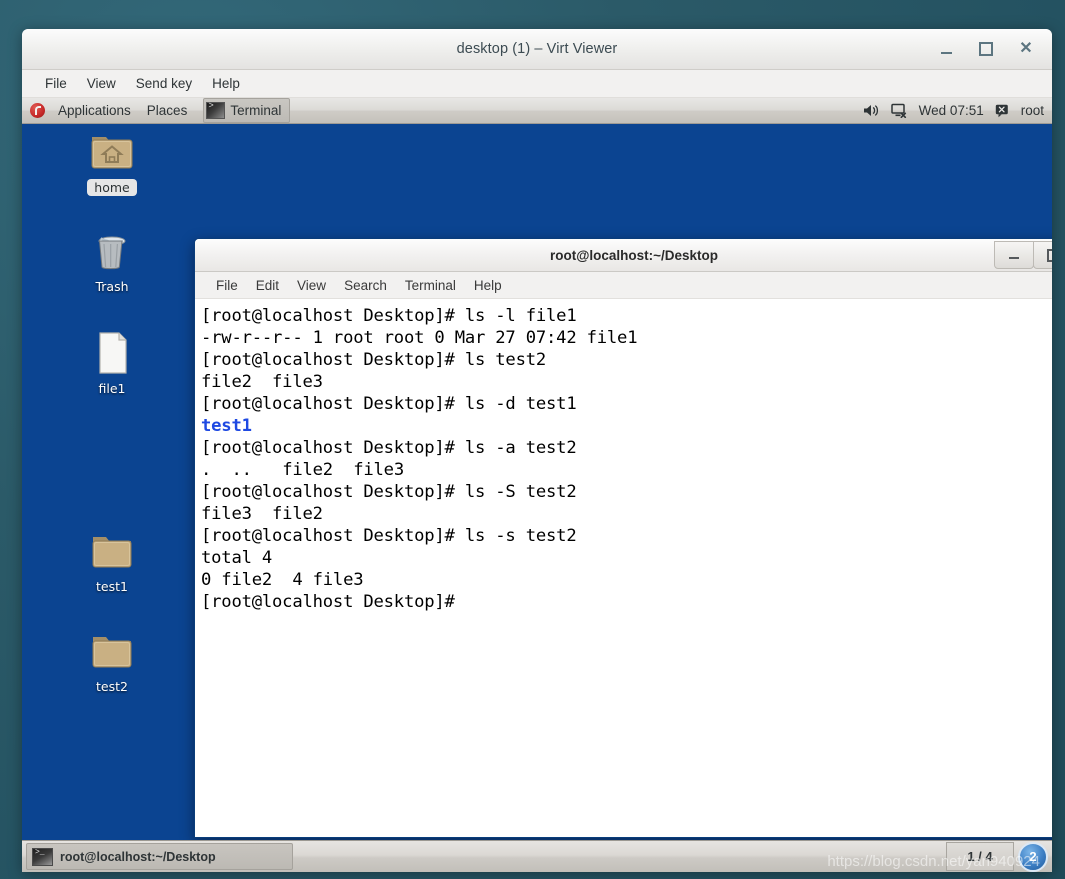 The height and width of the screenshot is (879, 1065). I want to click on panel-left-group: Applications Places Terminal, so click(156, 110).